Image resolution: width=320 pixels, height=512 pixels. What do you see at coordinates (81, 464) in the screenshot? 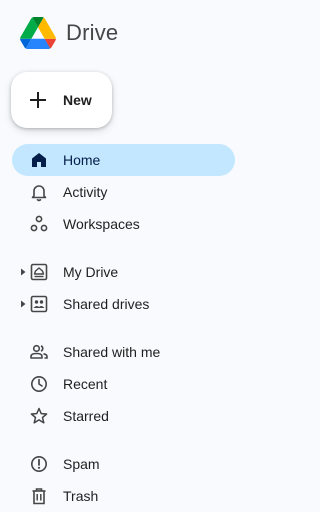
I see `sidebar-item-label: Spam` at bounding box center [81, 464].